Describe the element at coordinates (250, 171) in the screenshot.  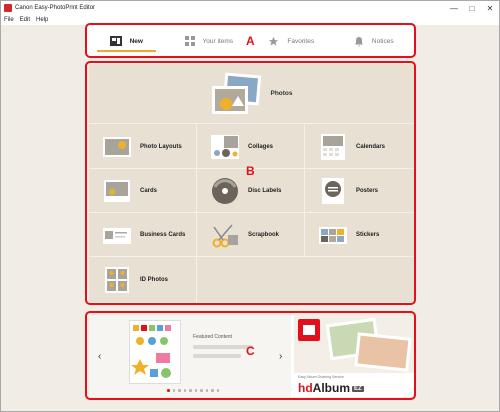
I see `callout-b: B` at that location.